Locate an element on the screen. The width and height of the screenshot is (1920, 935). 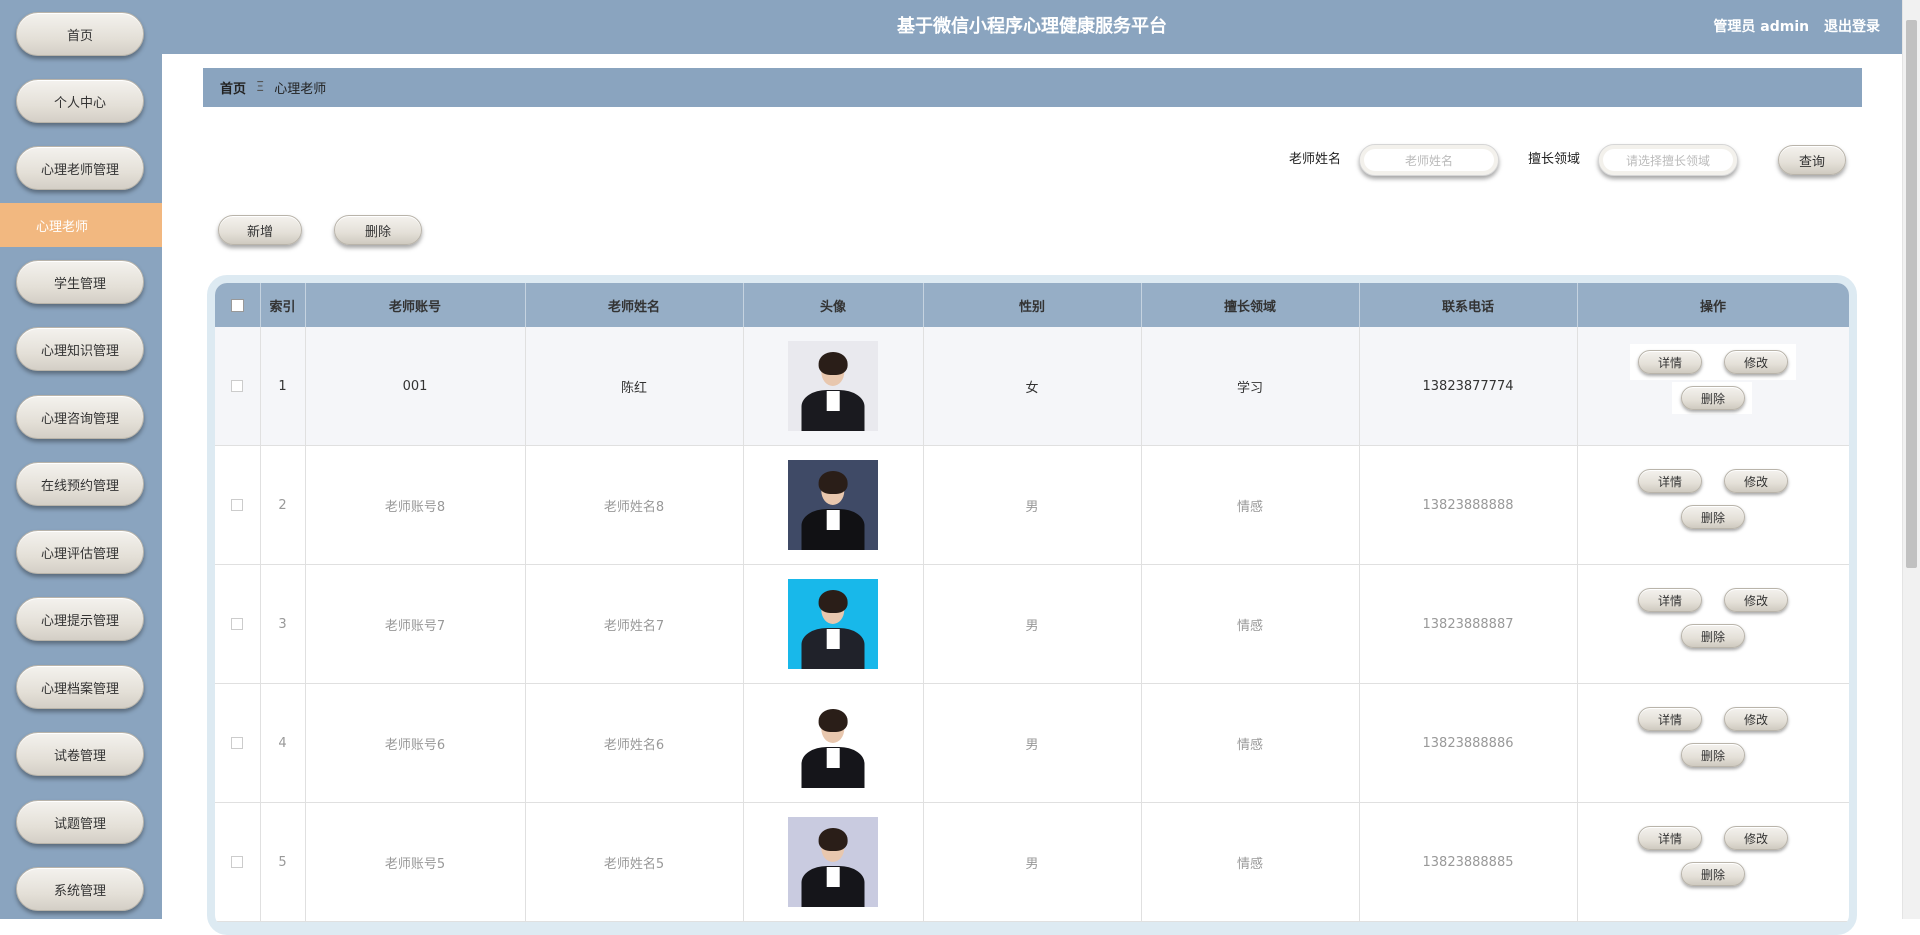
phone-cell: 13823888886 is located at coordinates (1468, 743).